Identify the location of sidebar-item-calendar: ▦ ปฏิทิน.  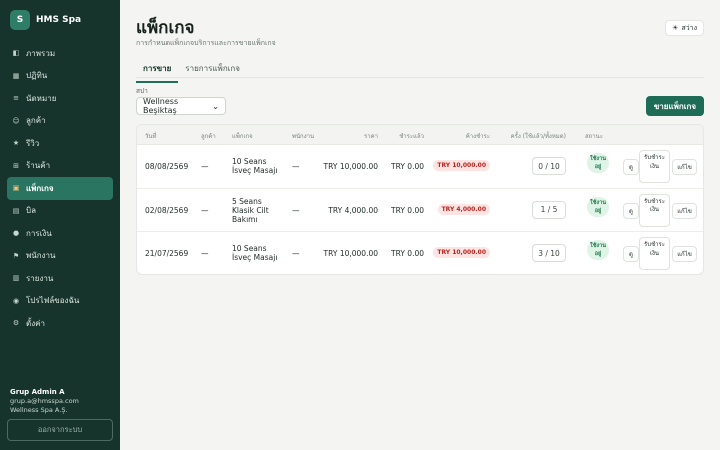
(60, 76).